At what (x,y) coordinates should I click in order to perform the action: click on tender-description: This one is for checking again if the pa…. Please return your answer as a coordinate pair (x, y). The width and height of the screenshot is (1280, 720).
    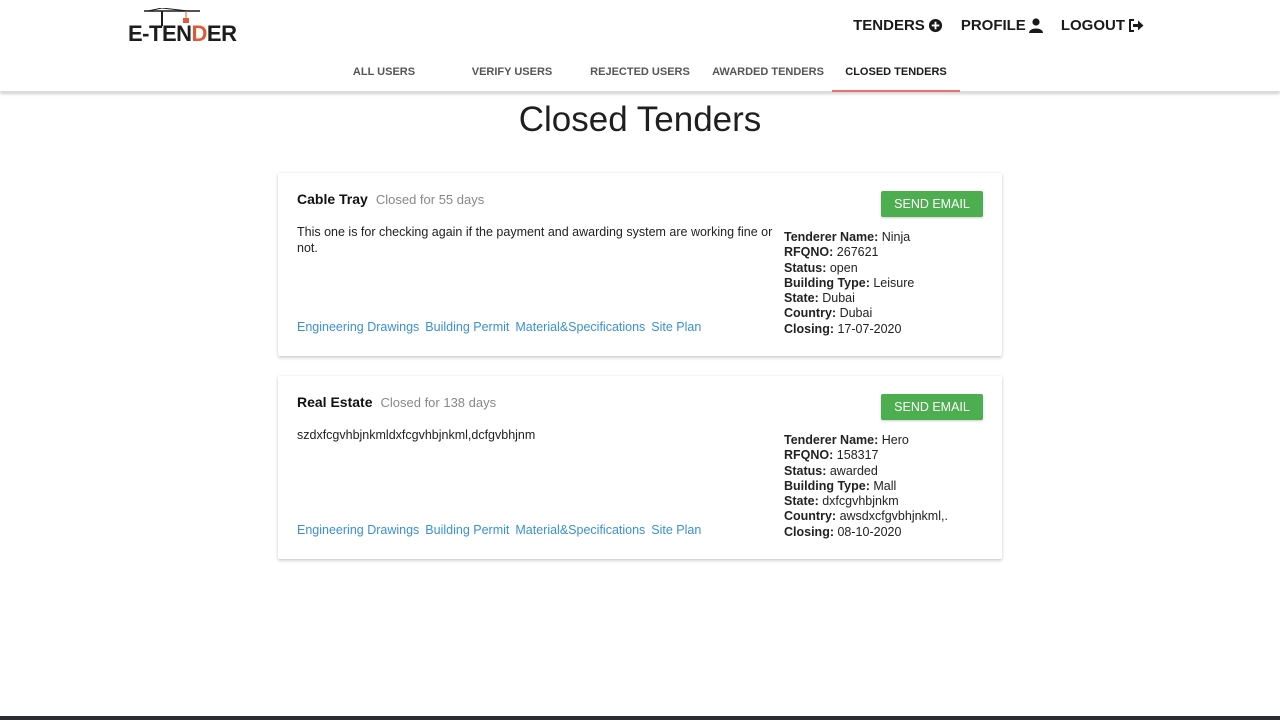
    Looking at the image, I should click on (535, 240).